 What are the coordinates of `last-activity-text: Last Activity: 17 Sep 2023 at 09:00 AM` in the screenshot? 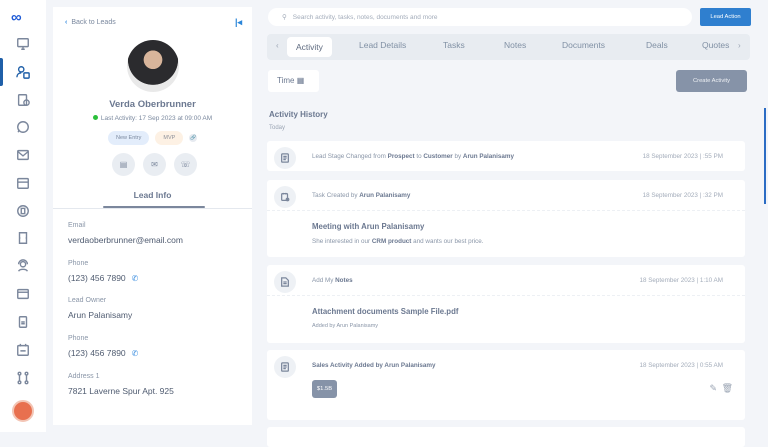 It's located at (156, 118).